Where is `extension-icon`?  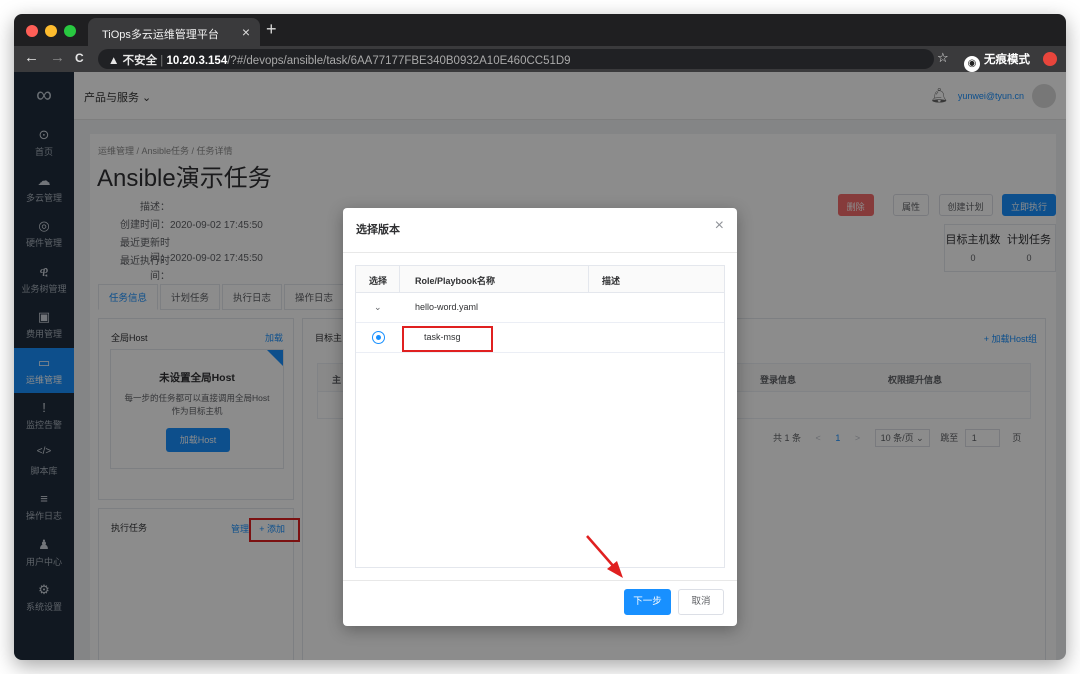 extension-icon is located at coordinates (1050, 59).